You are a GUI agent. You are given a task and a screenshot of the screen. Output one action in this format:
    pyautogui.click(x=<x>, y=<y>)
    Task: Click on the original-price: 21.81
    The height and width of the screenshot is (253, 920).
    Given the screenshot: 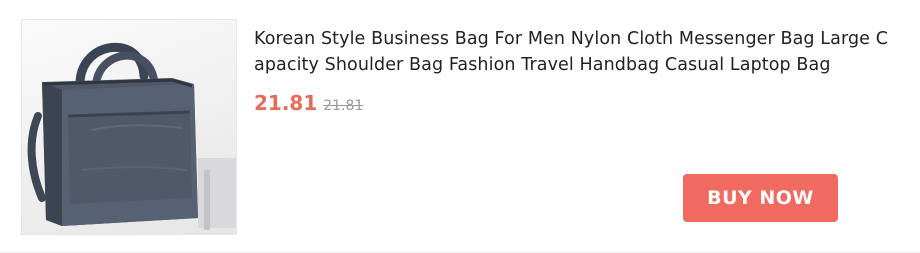 What is the action you would take?
    pyautogui.click(x=343, y=106)
    